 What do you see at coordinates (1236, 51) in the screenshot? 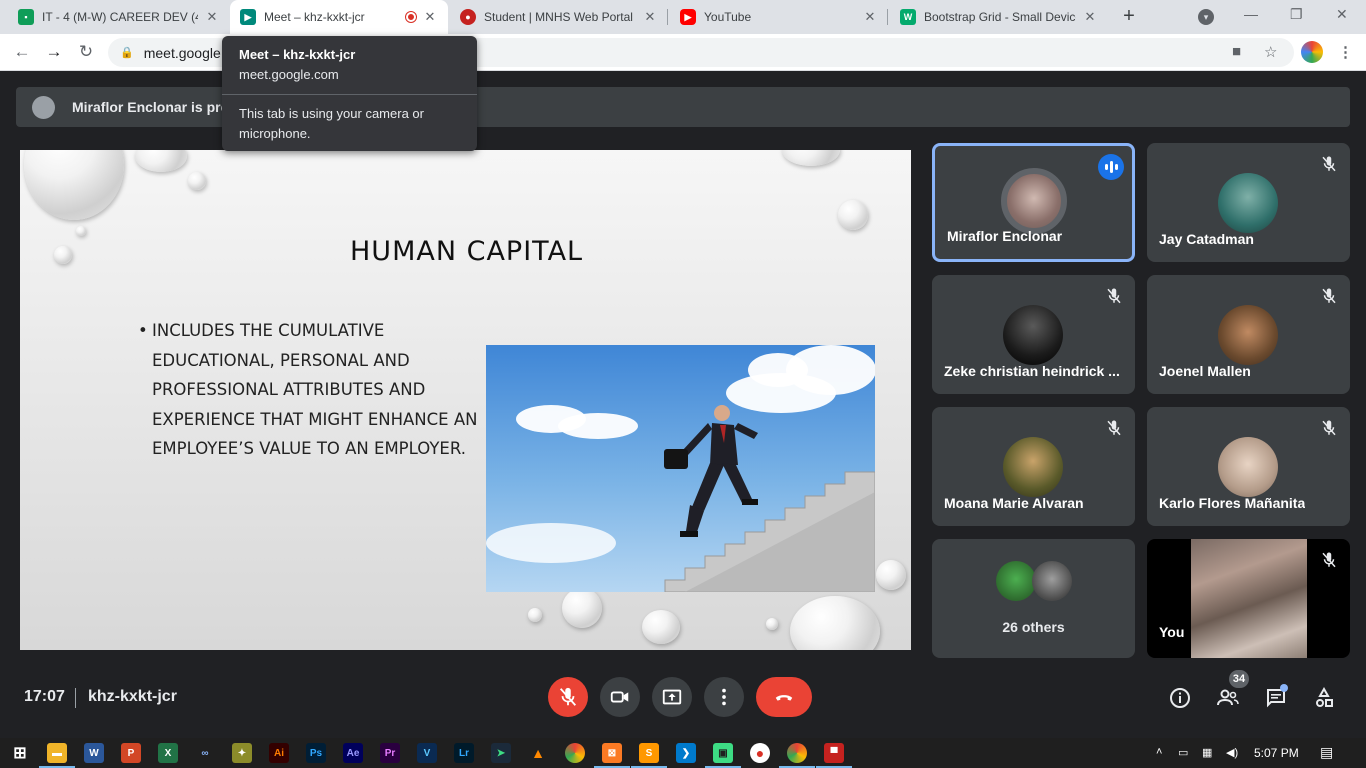
I see `camera-in-use-icon: ■` at bounding box center [1236, 51].